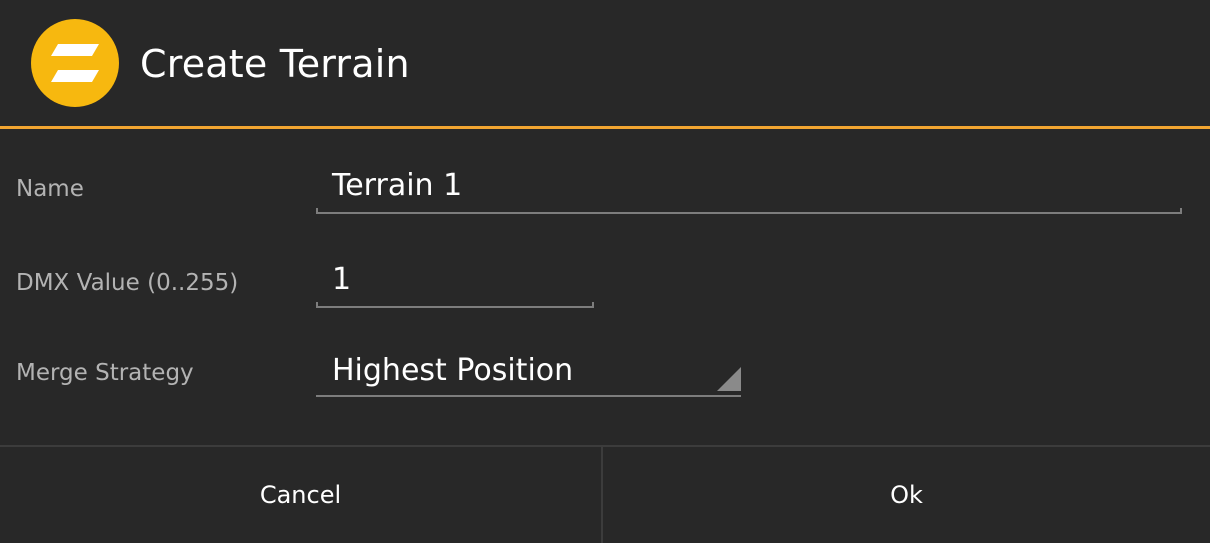 The height and width of the screenshot is (543, 1210). I want to click on name-label: Name, so click(50, 189).